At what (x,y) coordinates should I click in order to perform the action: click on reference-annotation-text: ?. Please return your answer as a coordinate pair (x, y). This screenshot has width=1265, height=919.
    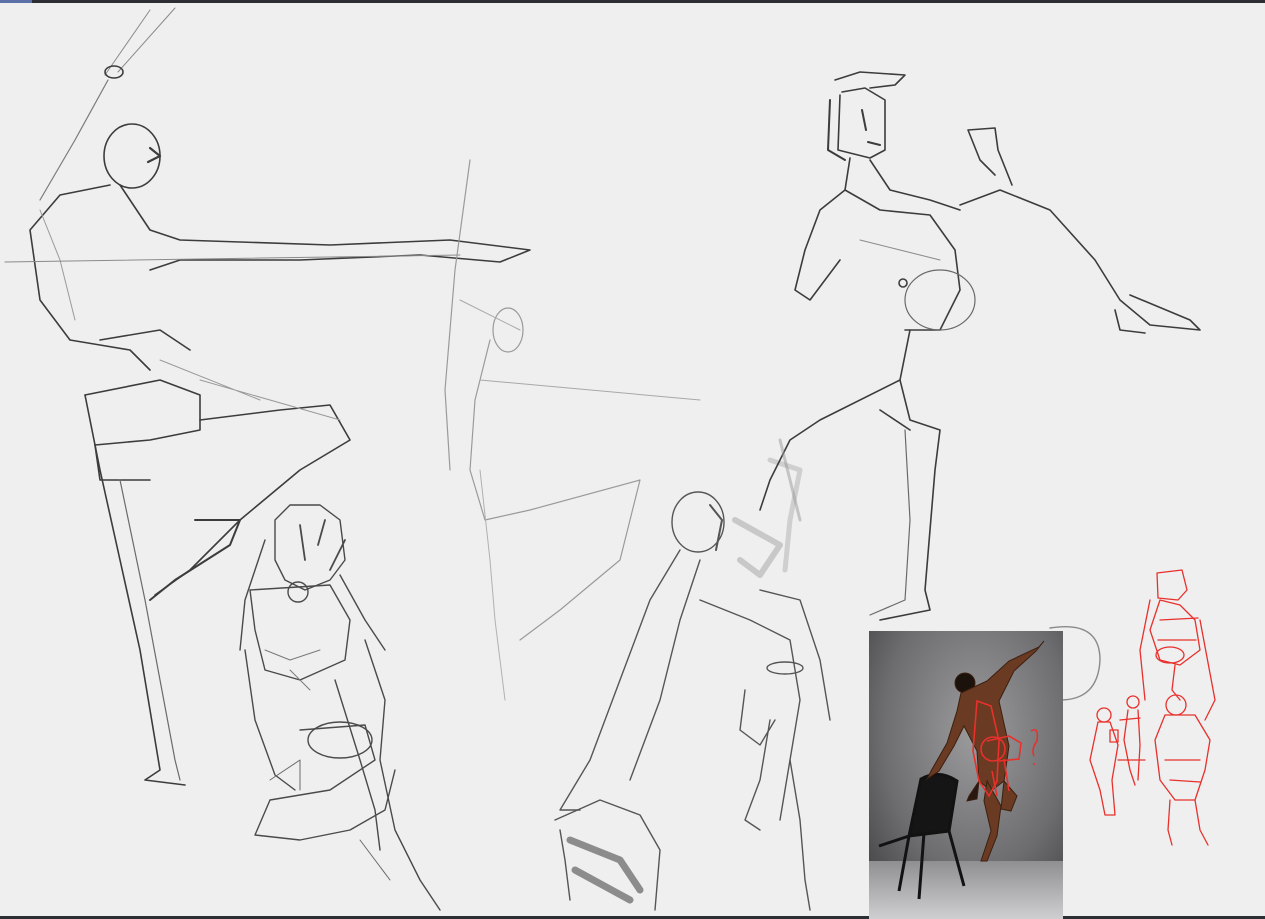
    Looking at the image, I should click on (873, 633).